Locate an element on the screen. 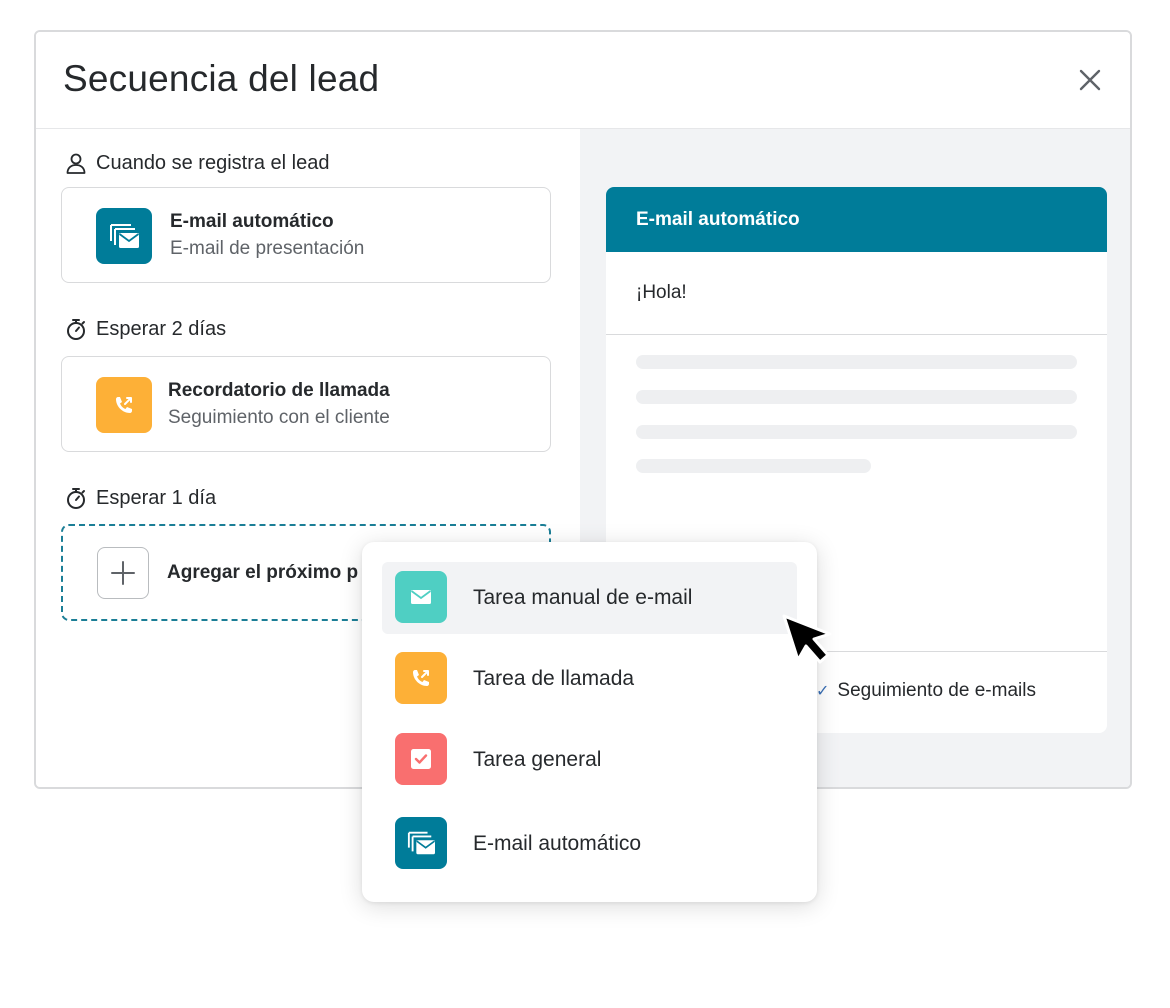 The image size is (1170, 1008). add-step-label: Agregar el próximo p is located at coordinates (263, 572).